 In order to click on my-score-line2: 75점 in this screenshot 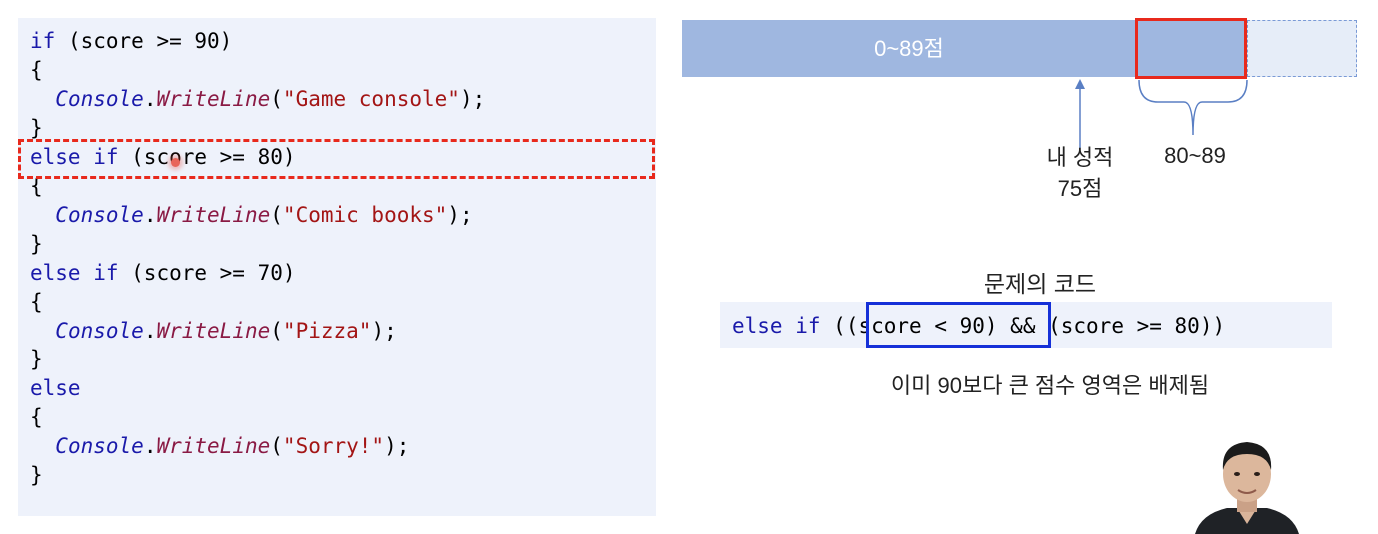, I will do `click(1080, 188)`.